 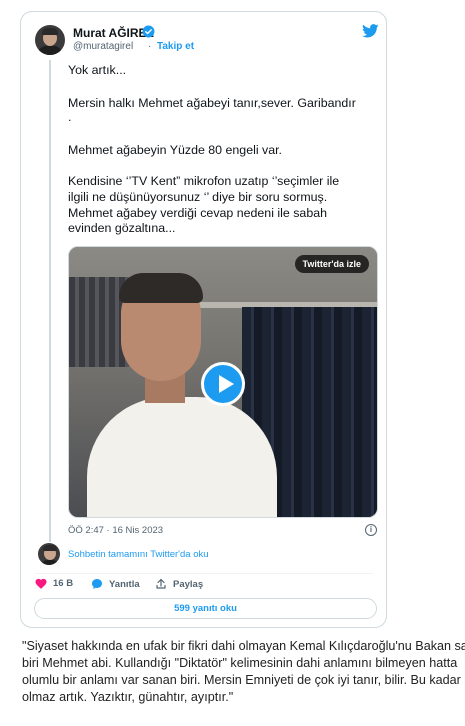 I want to click on reply-label: Yanıtla, so click(x=124, y=584).